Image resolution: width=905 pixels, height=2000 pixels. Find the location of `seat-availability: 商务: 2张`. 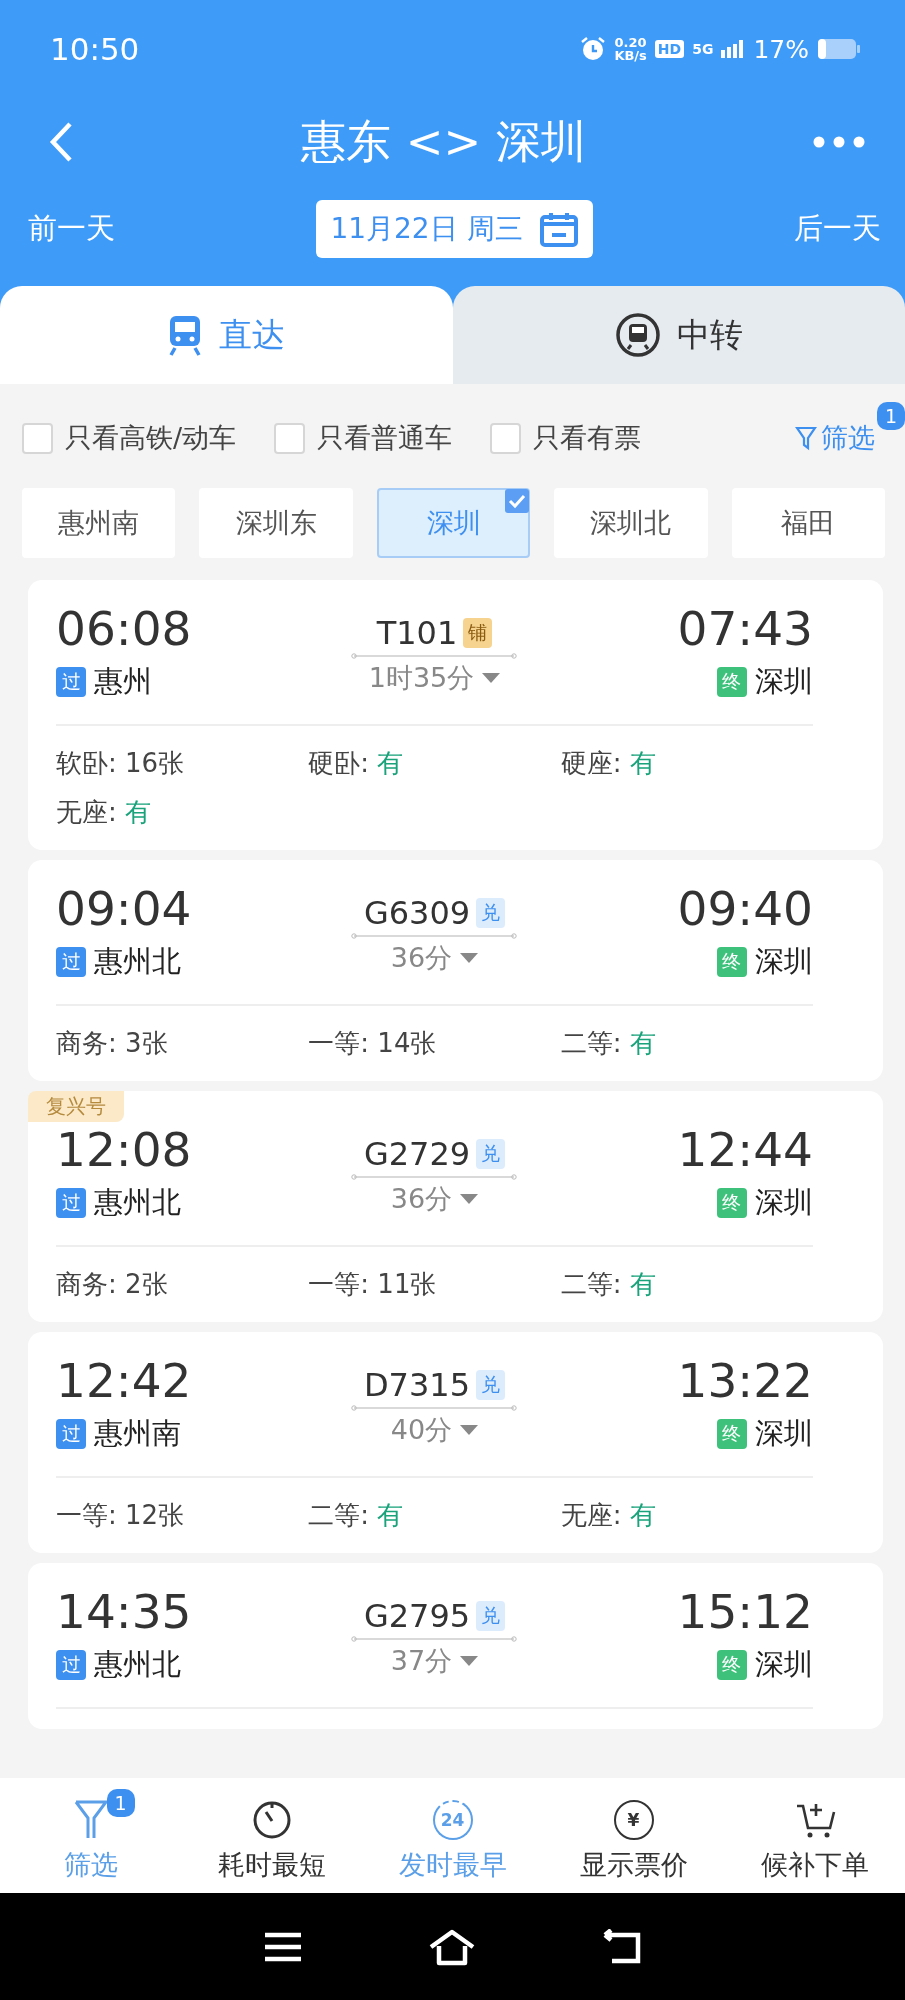

seat-availability: 商务: 2张 is located at coordinates (112, 1284).